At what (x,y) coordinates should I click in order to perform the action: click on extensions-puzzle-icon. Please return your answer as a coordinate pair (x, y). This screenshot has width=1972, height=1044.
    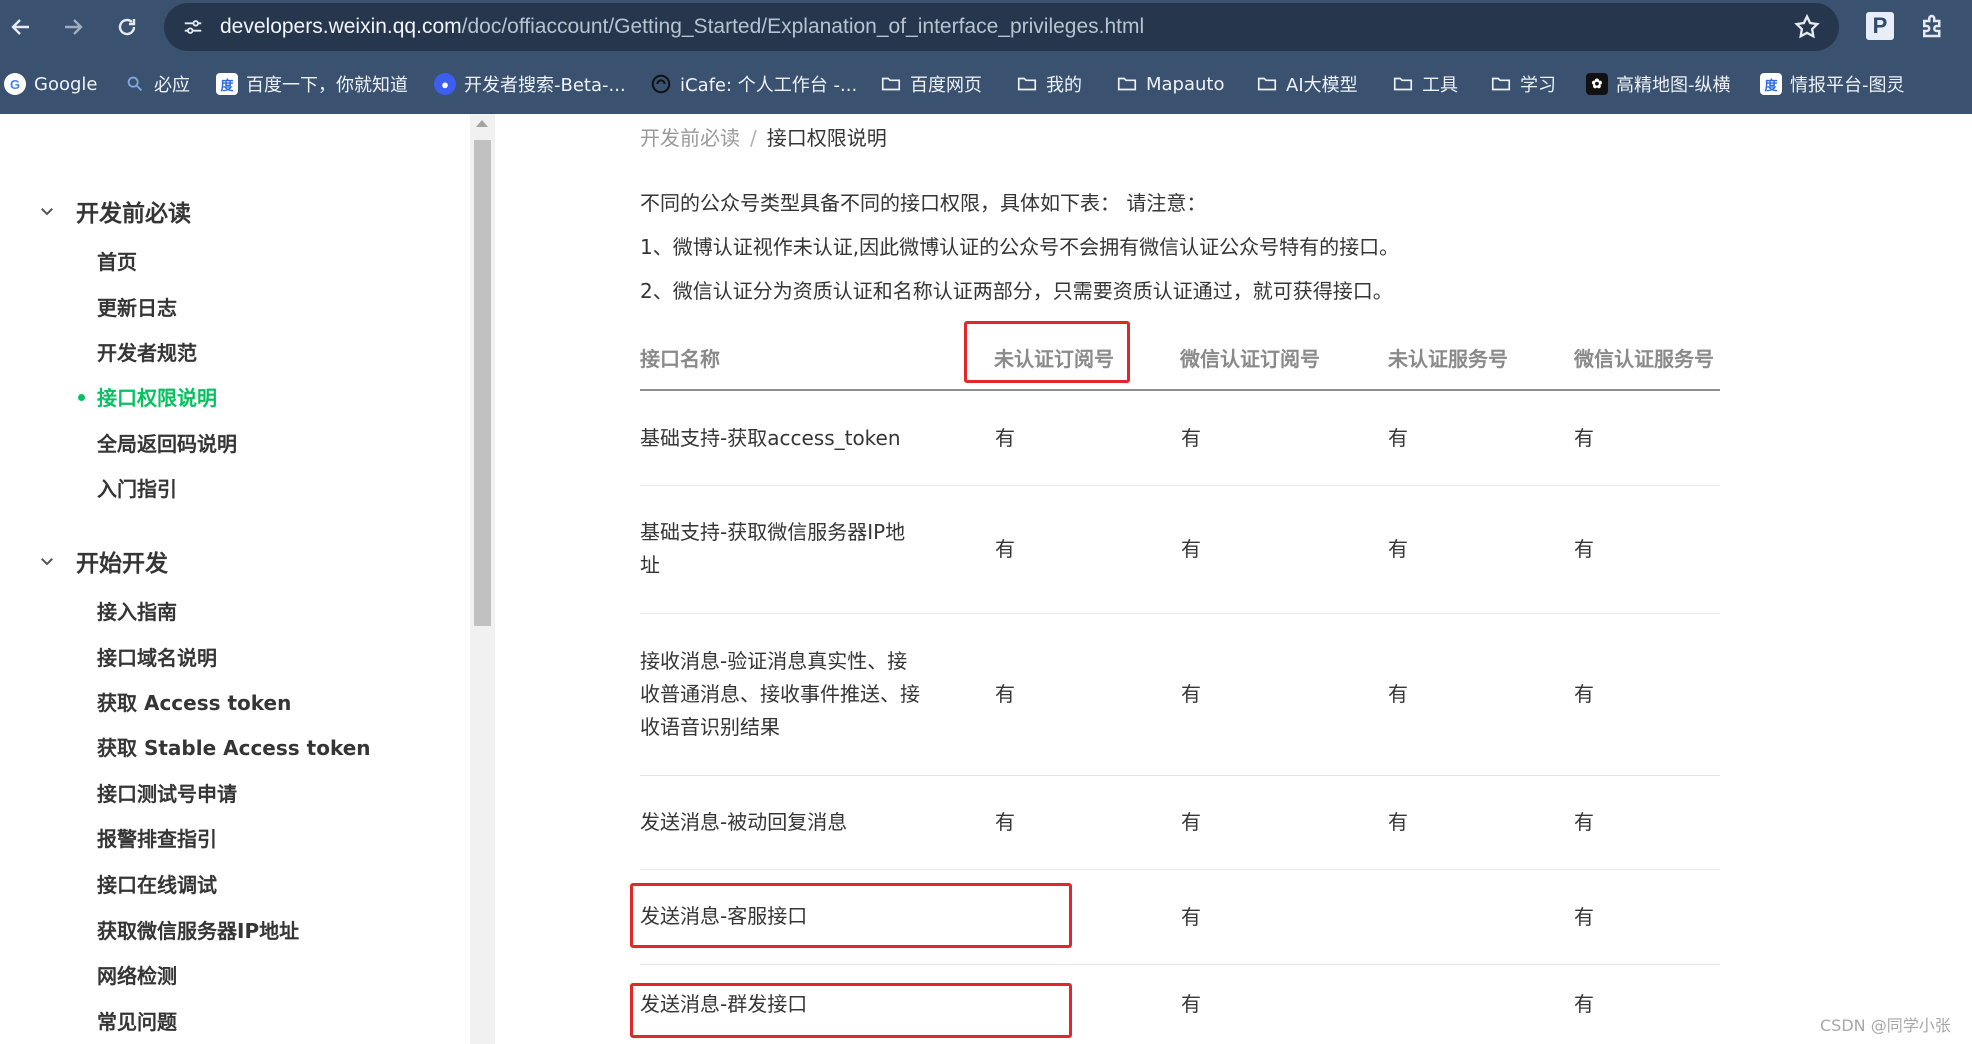
    Looking at the image, I should click on (1933, 26).